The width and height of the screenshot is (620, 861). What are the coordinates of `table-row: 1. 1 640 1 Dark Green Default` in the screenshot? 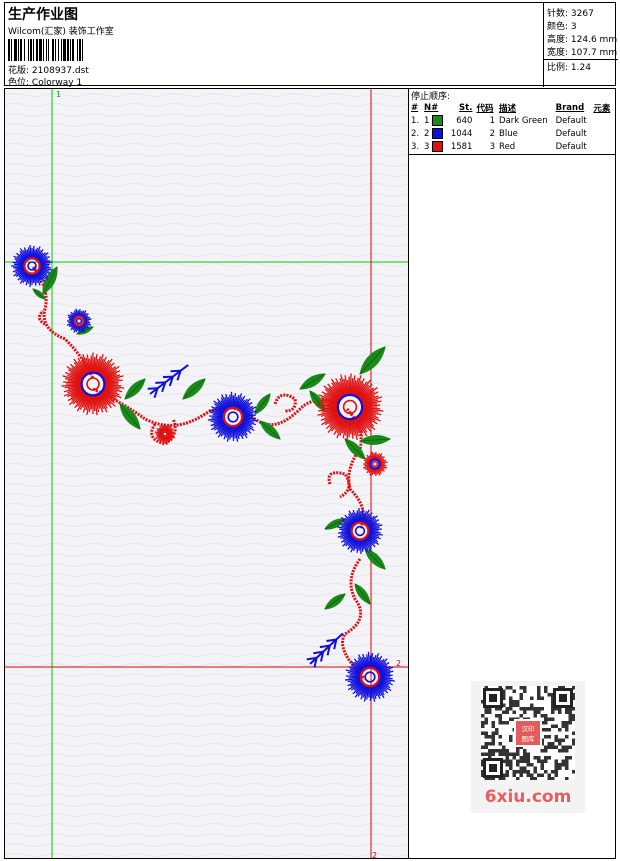 It's located at (511, 120).